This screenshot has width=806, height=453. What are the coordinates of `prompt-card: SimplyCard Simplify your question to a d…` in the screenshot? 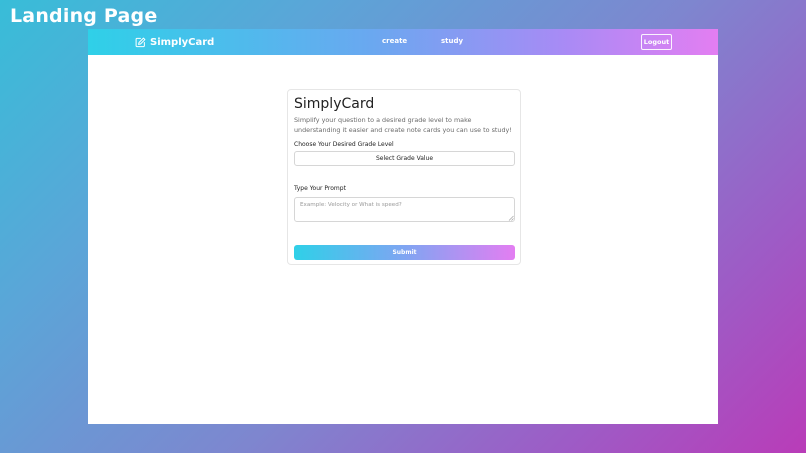 It's located at (404, 177).